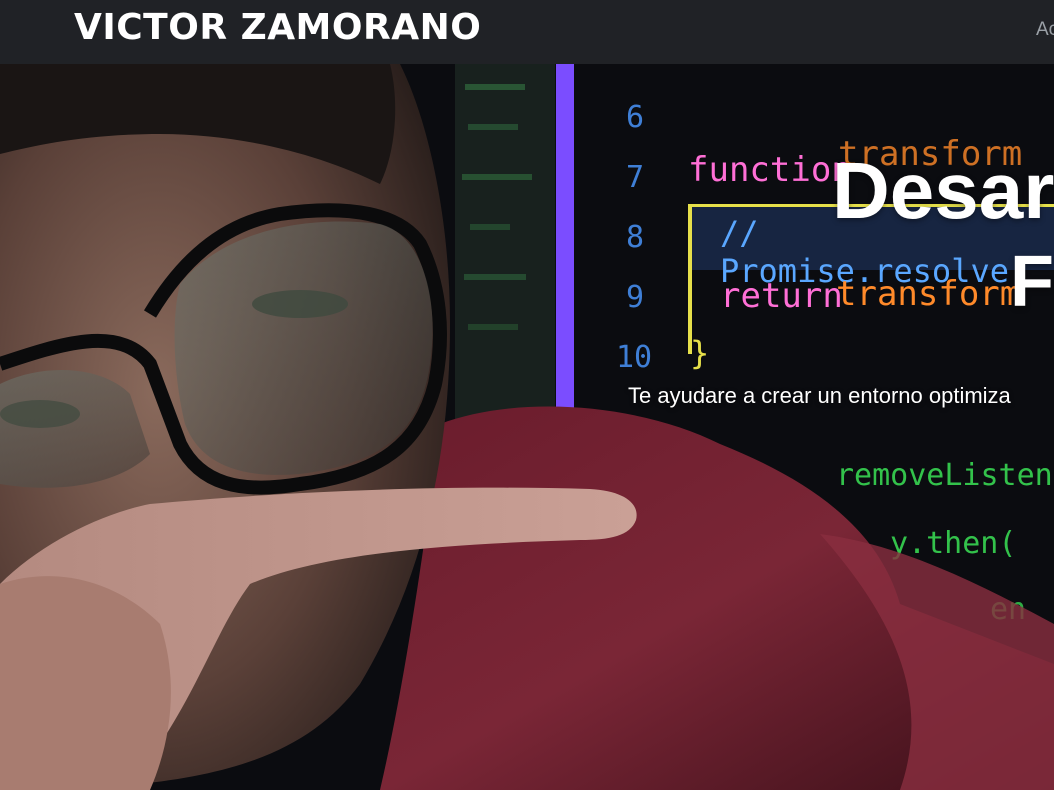  I want to click on hero-subtitle: Te ayudare a crear un entorno optimiza, so click(819, 395).